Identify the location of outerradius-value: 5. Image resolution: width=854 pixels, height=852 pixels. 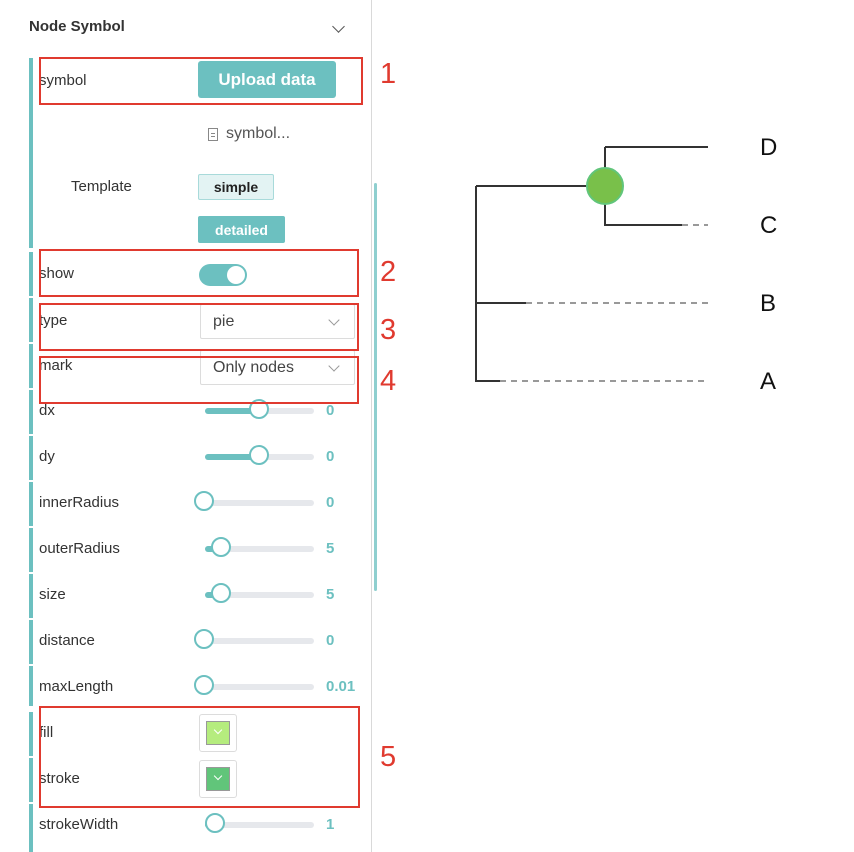
(330, 548).